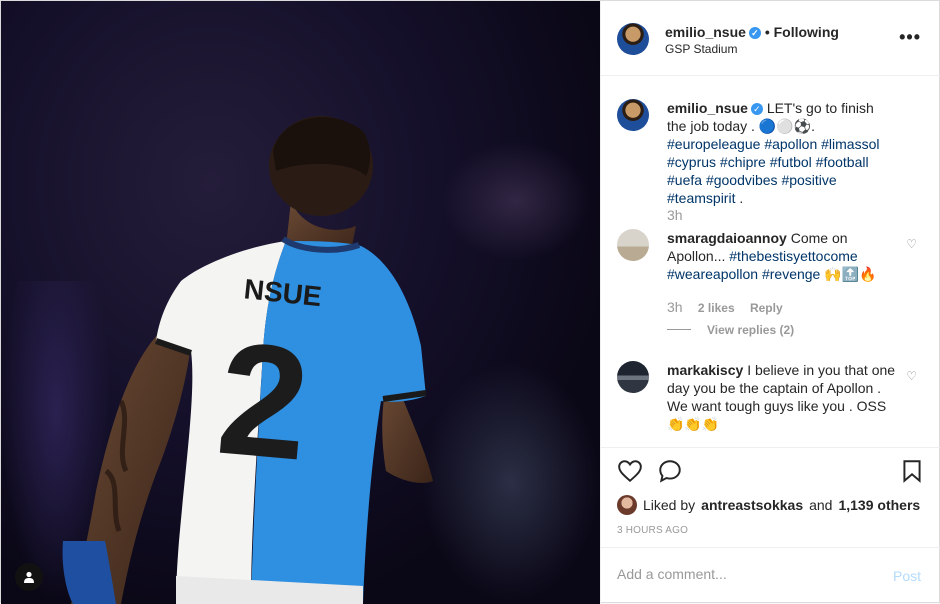 This screenshot has width=940, height=604. I want to click on location-link: GSP Stadium, so click(701, 49).